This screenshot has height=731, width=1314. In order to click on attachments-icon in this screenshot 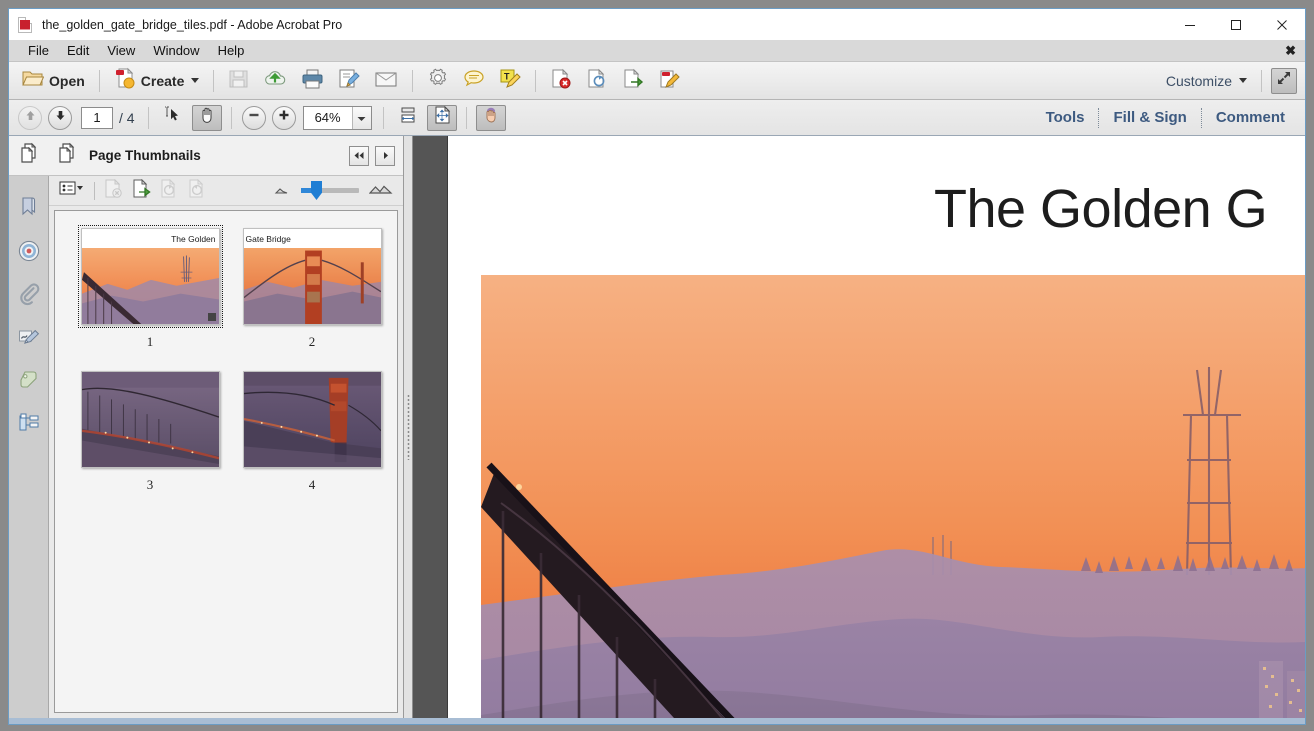, I will do `click(29, 296)`.